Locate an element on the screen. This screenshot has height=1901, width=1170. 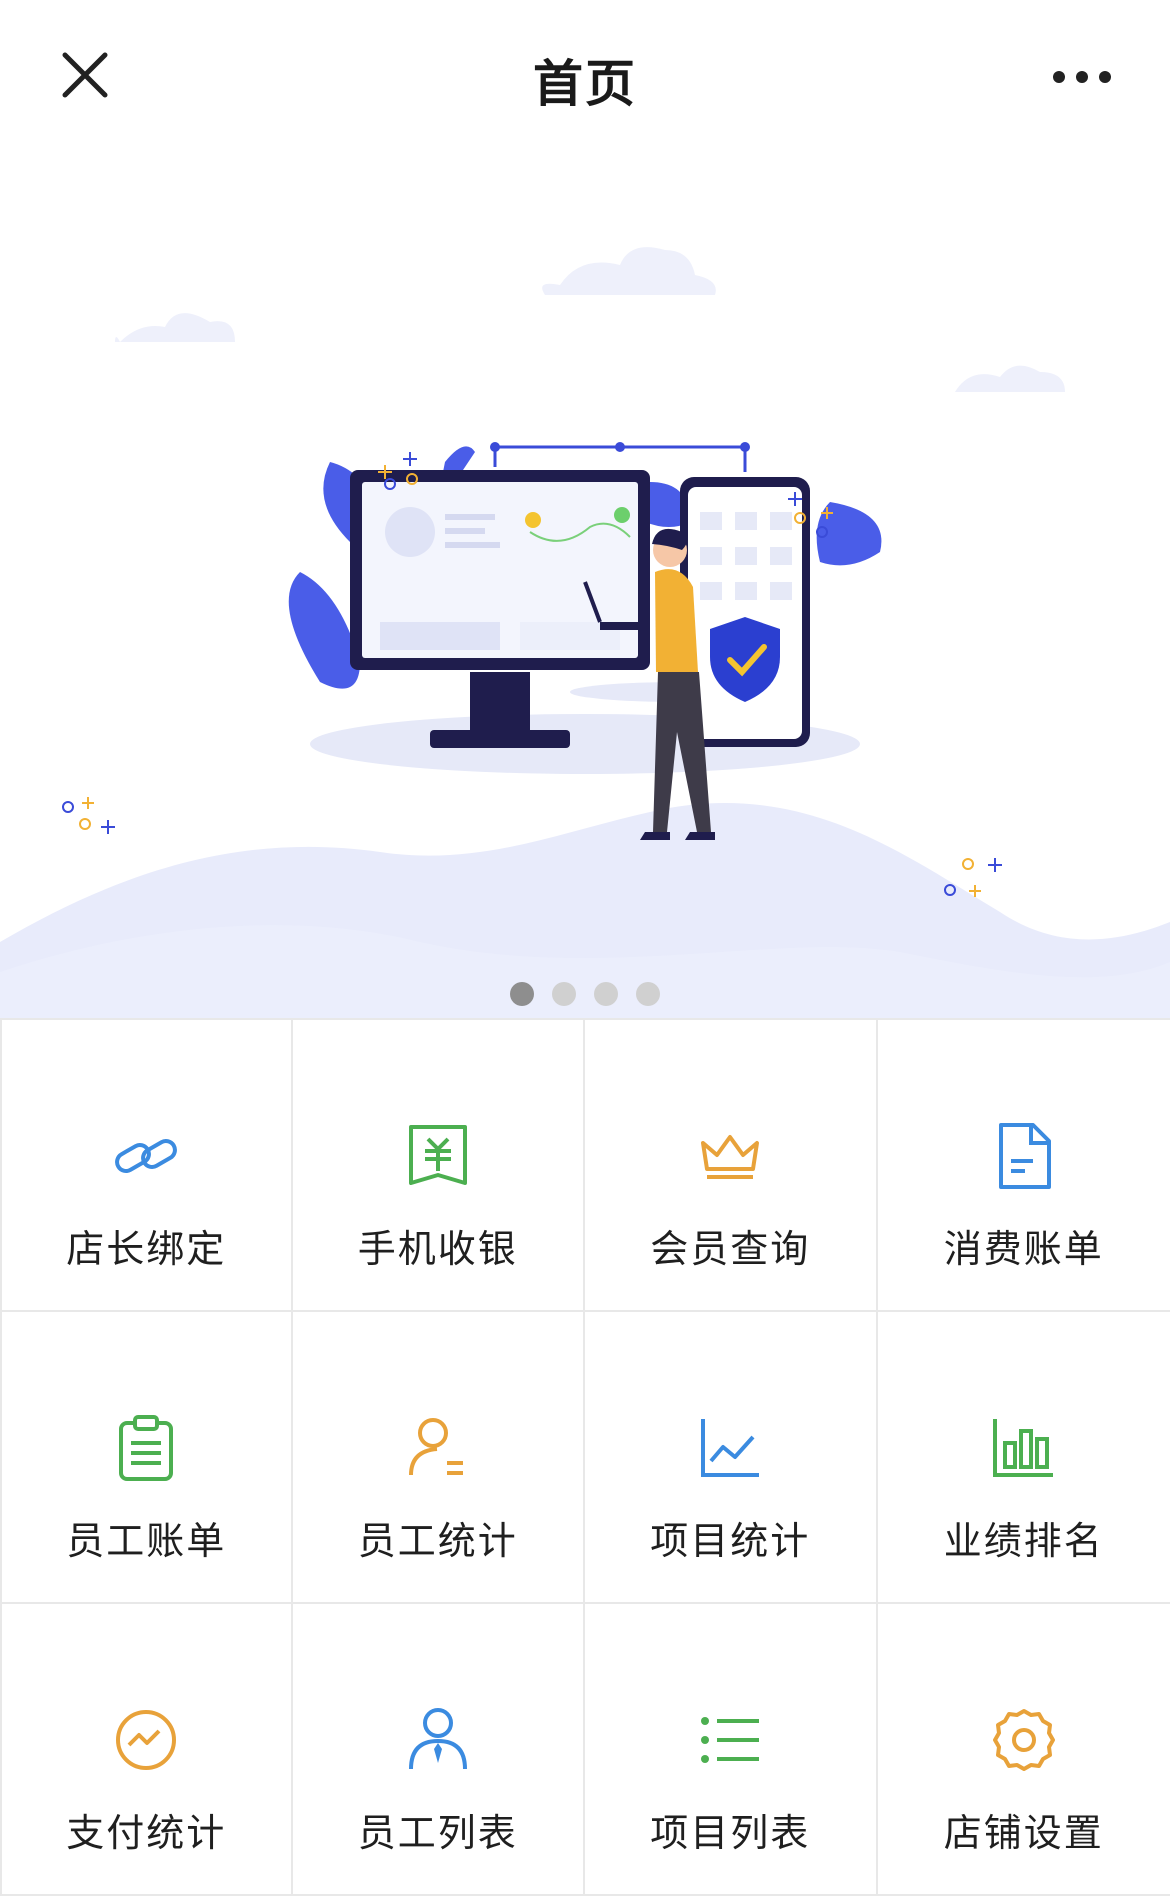
staff-icon is located at coordinates (438, 1740).